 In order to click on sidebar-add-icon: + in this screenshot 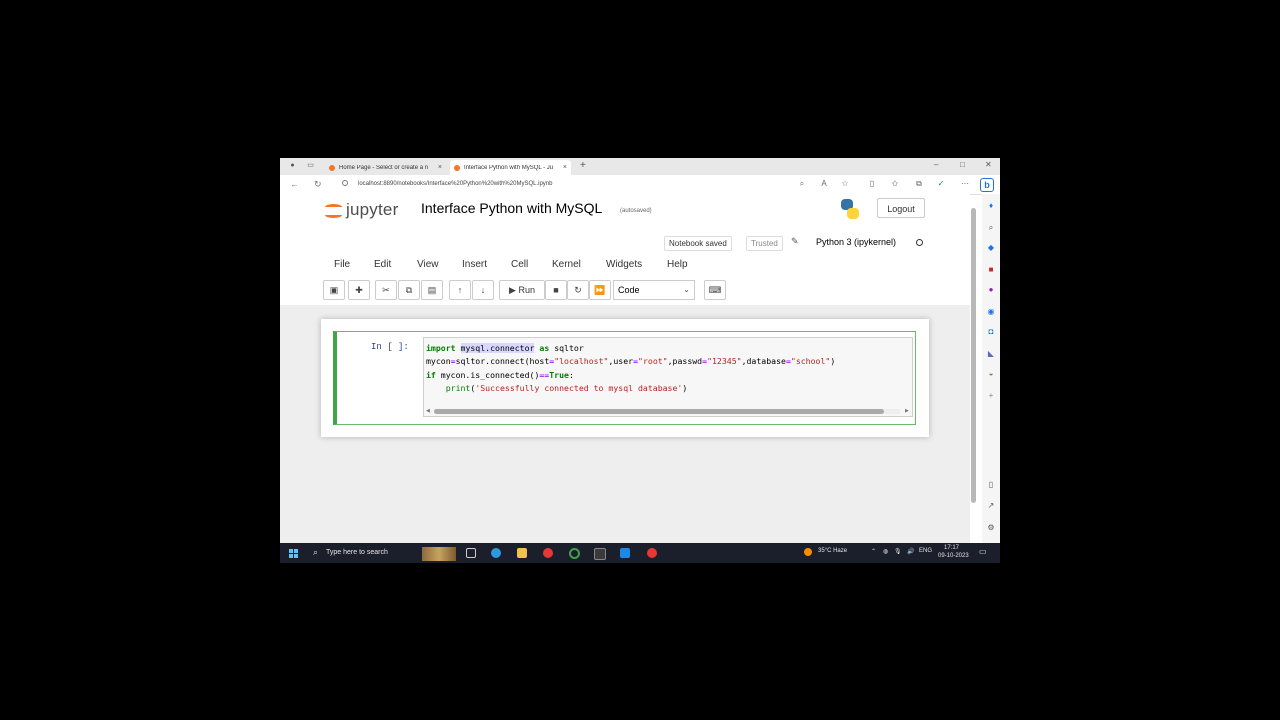, I will do `click(991, 396)`.